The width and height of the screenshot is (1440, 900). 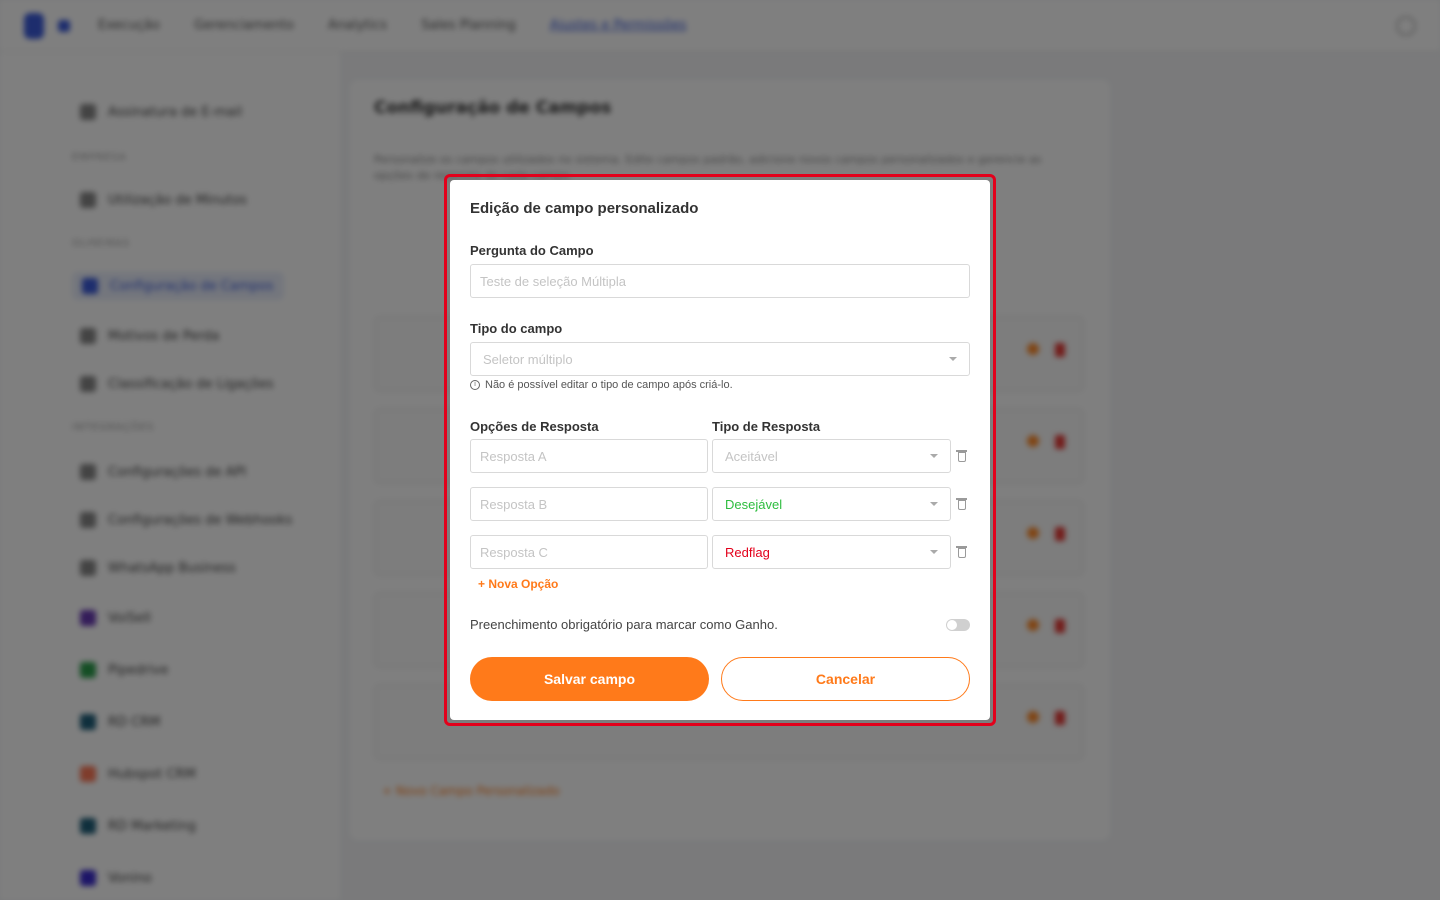 I want to click on toggle-knob, so click(x=952, y=625).